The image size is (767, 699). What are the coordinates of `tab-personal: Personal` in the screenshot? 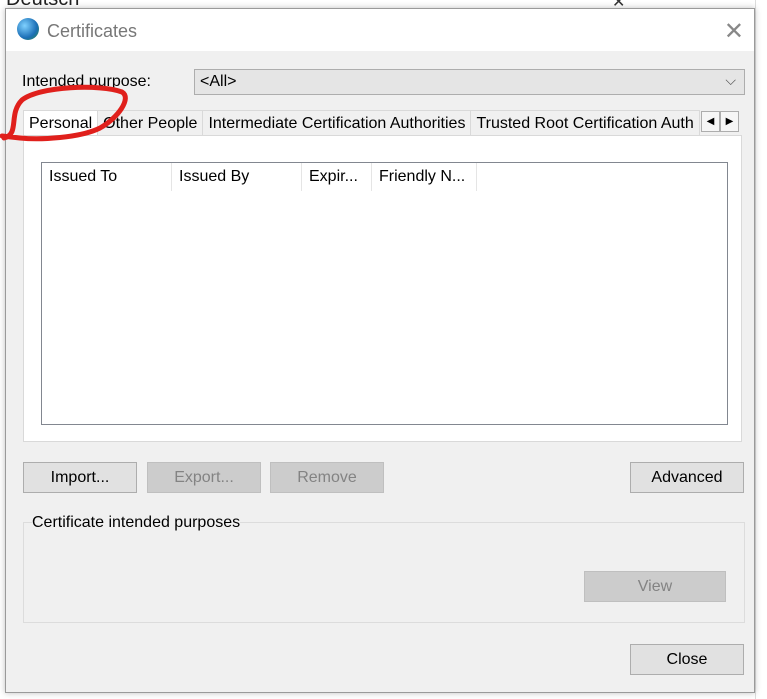 It's located at (61, 122).